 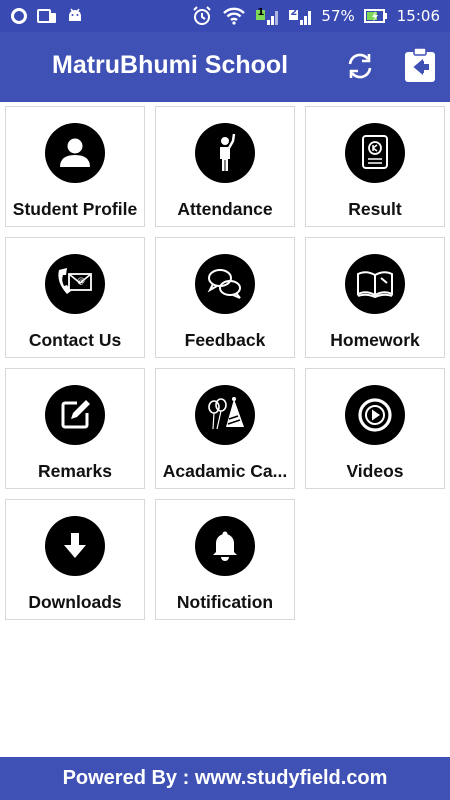 I want to click on report-card-icon, so click(x=375, y=153).